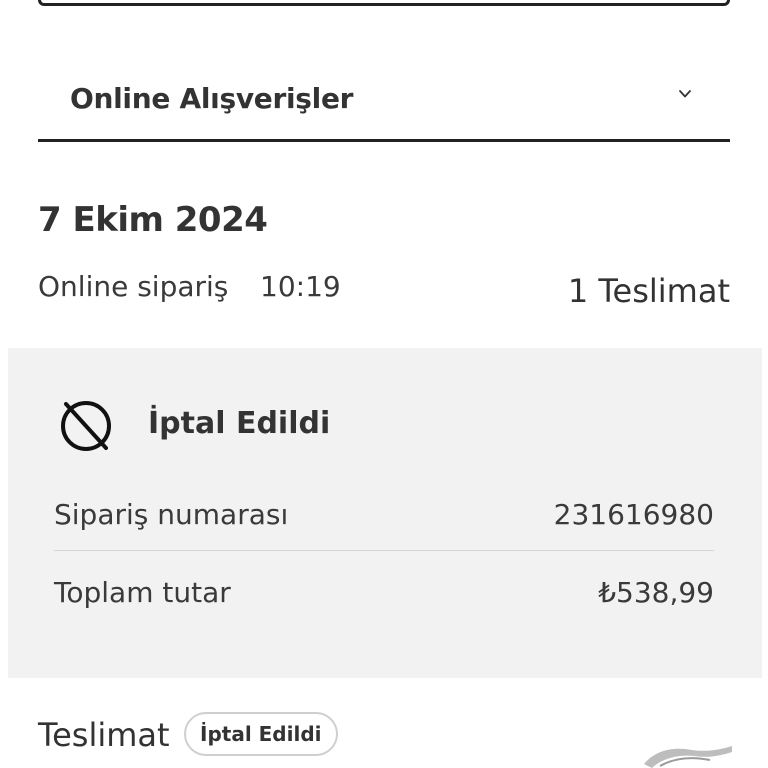 The height and width of the screenshot is (768, 768). I want to click on order-number-value: 231616980, so click(633, 514).